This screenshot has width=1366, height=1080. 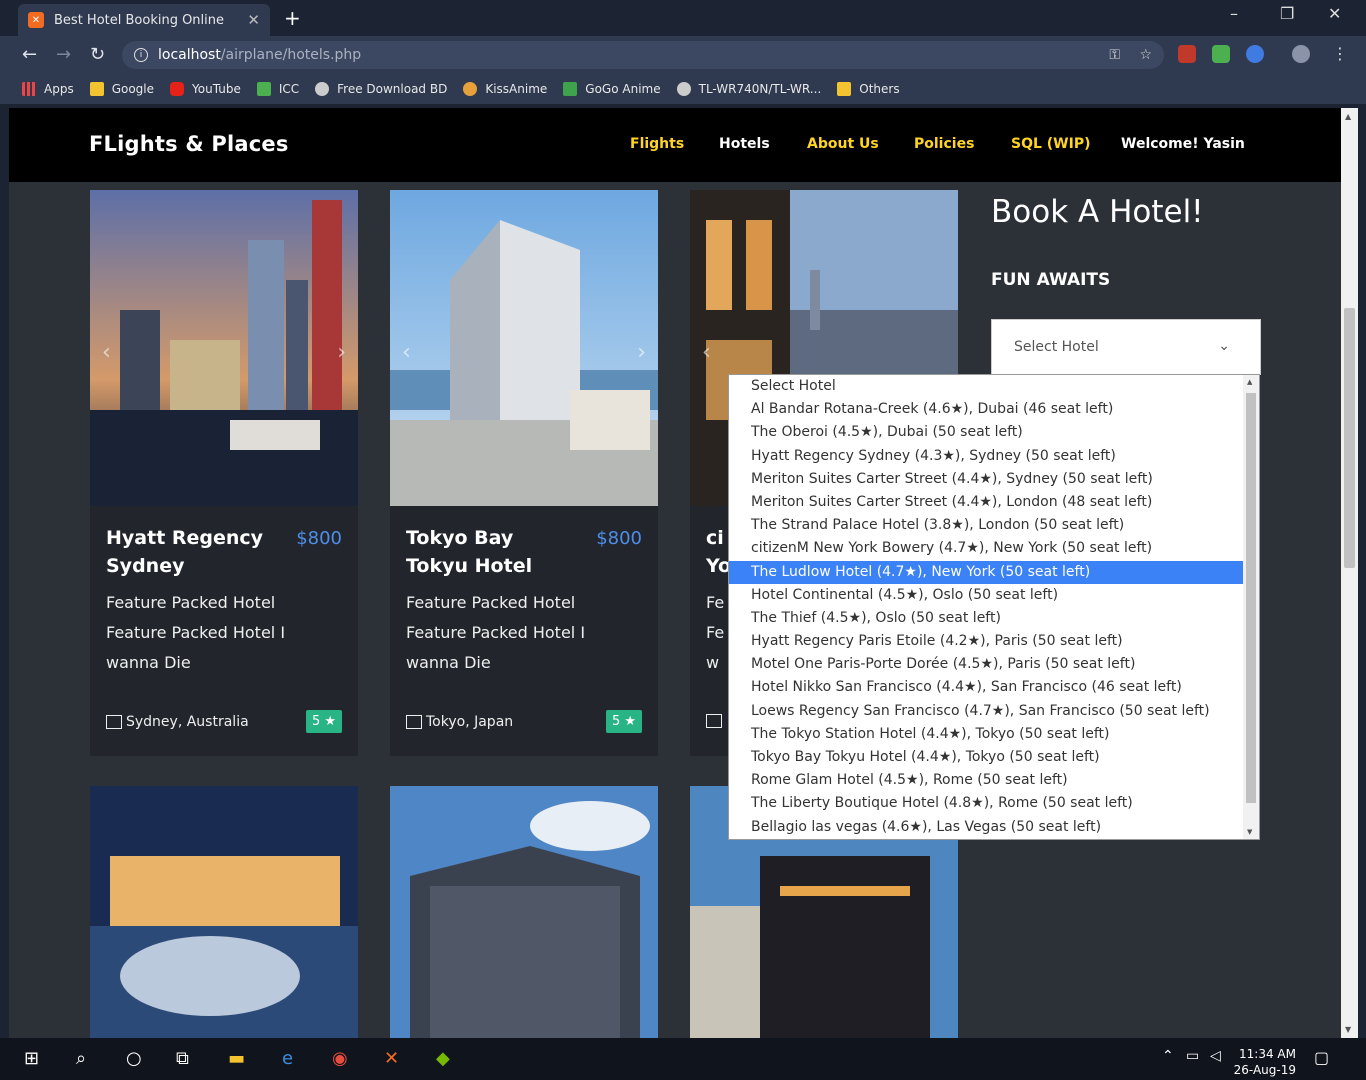 What do you see at coordinates (392, 89) in the screenshot?
I see `bookmark-label: Free Download BD` at bounding box center [392, 89].